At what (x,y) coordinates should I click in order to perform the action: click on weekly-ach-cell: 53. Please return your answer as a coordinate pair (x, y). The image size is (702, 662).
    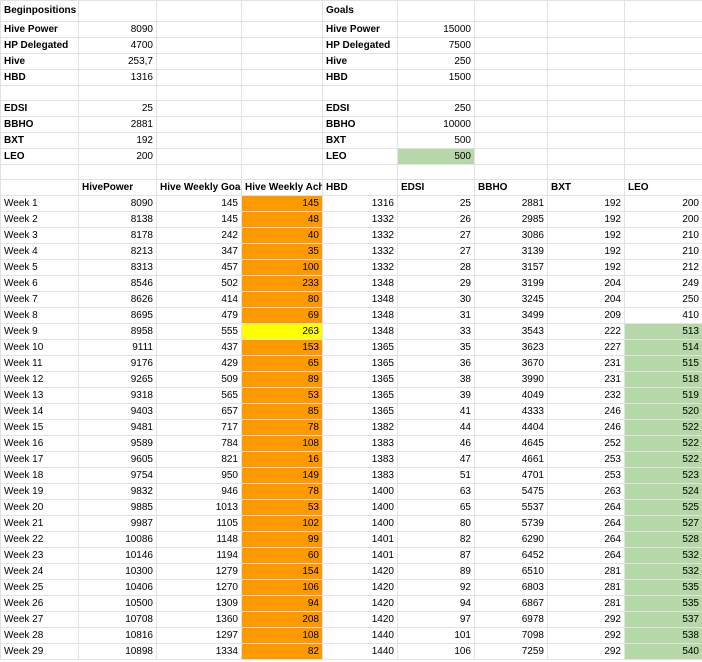
    Looking at the image, I should click on (282, 507).